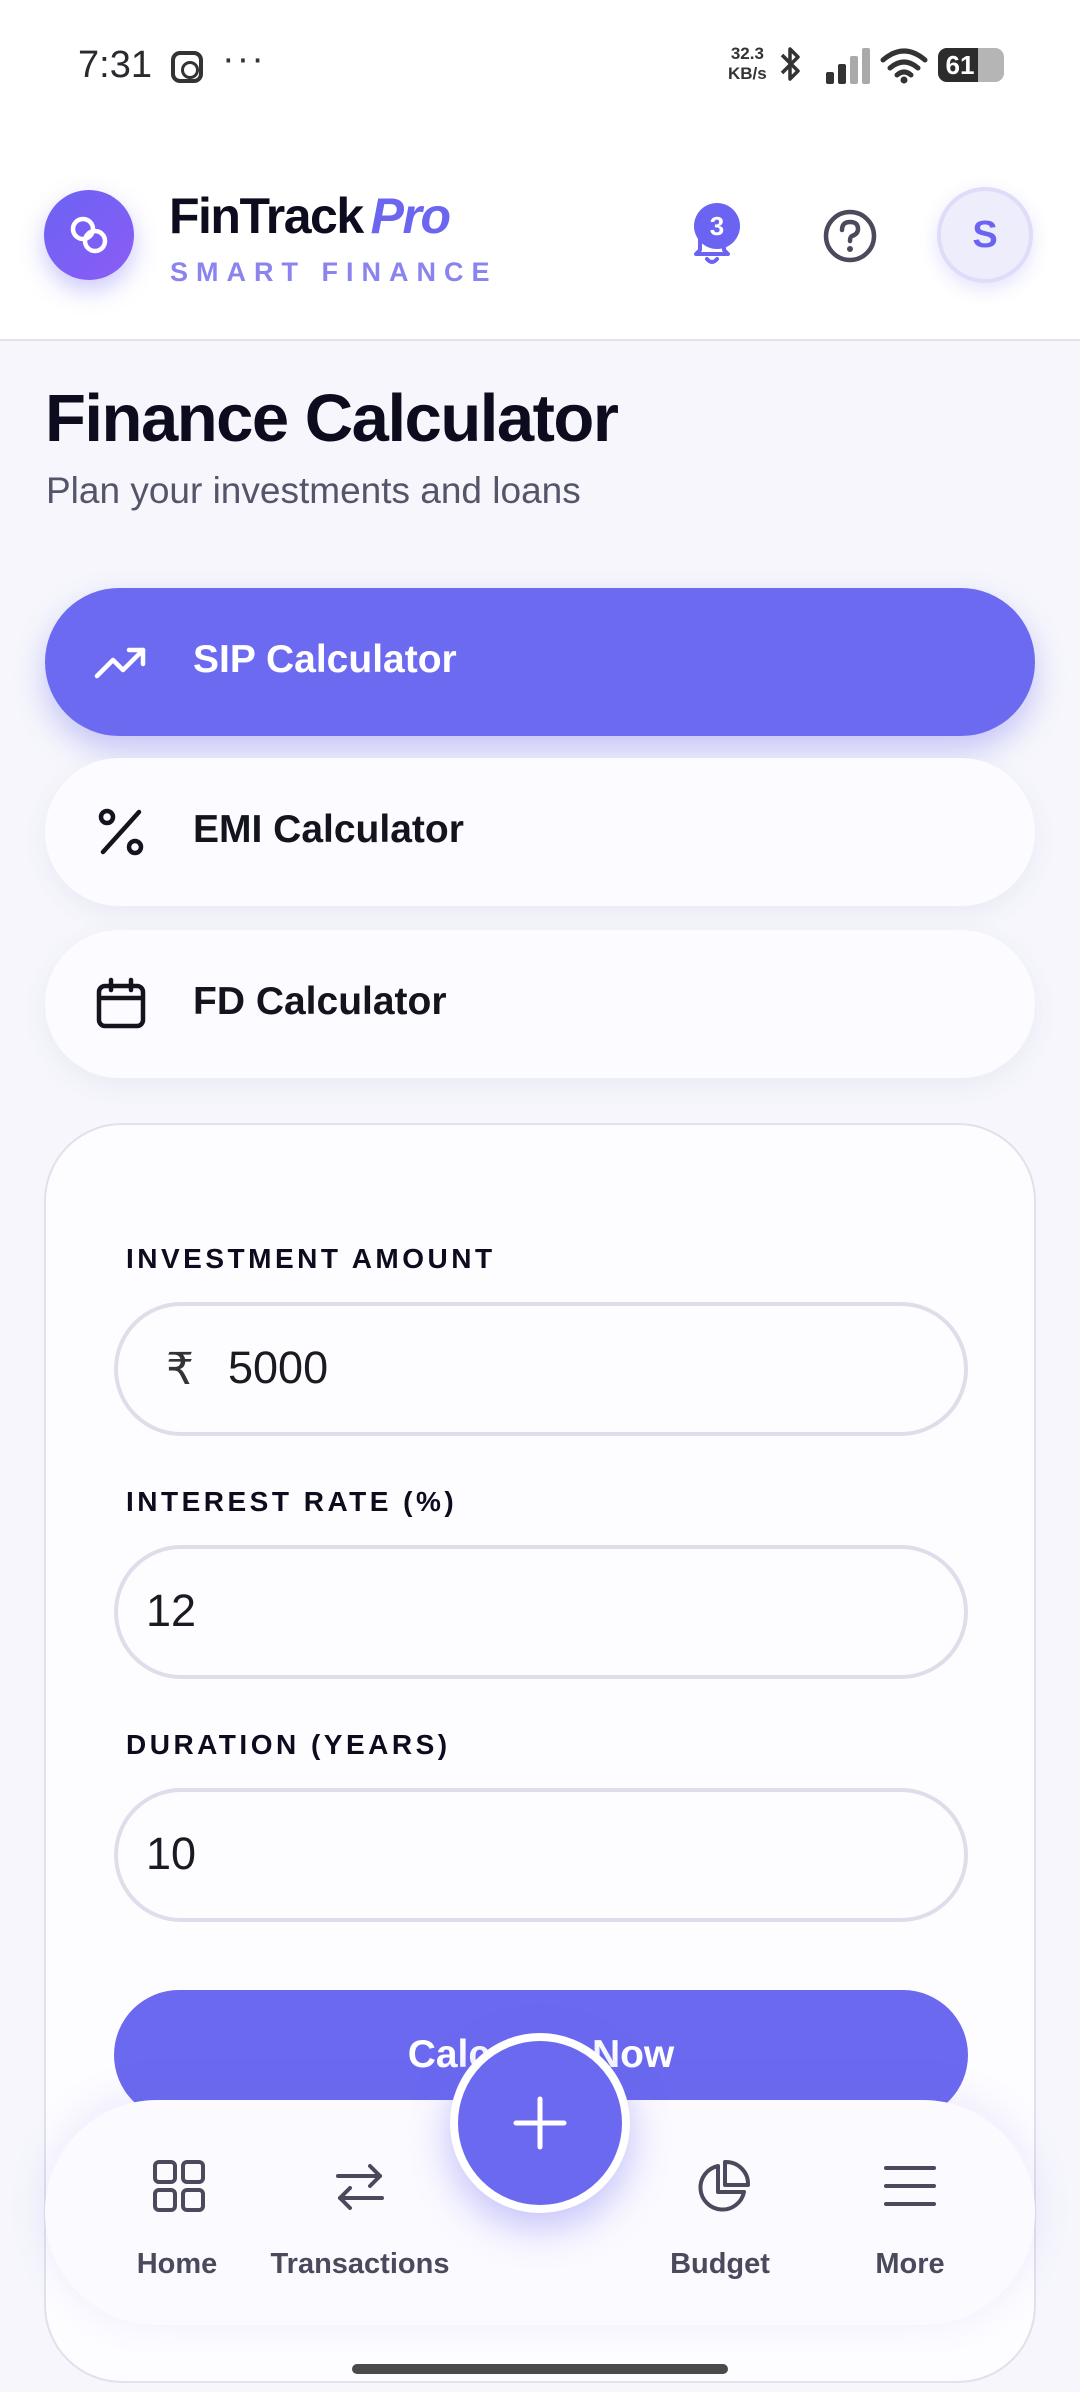 The height and width of the screenshot is (2392, 1080). What do you see at coordinates (360, 2187) in the screenshot?
I see `swap-icon` at bounding box center [360, 2187].